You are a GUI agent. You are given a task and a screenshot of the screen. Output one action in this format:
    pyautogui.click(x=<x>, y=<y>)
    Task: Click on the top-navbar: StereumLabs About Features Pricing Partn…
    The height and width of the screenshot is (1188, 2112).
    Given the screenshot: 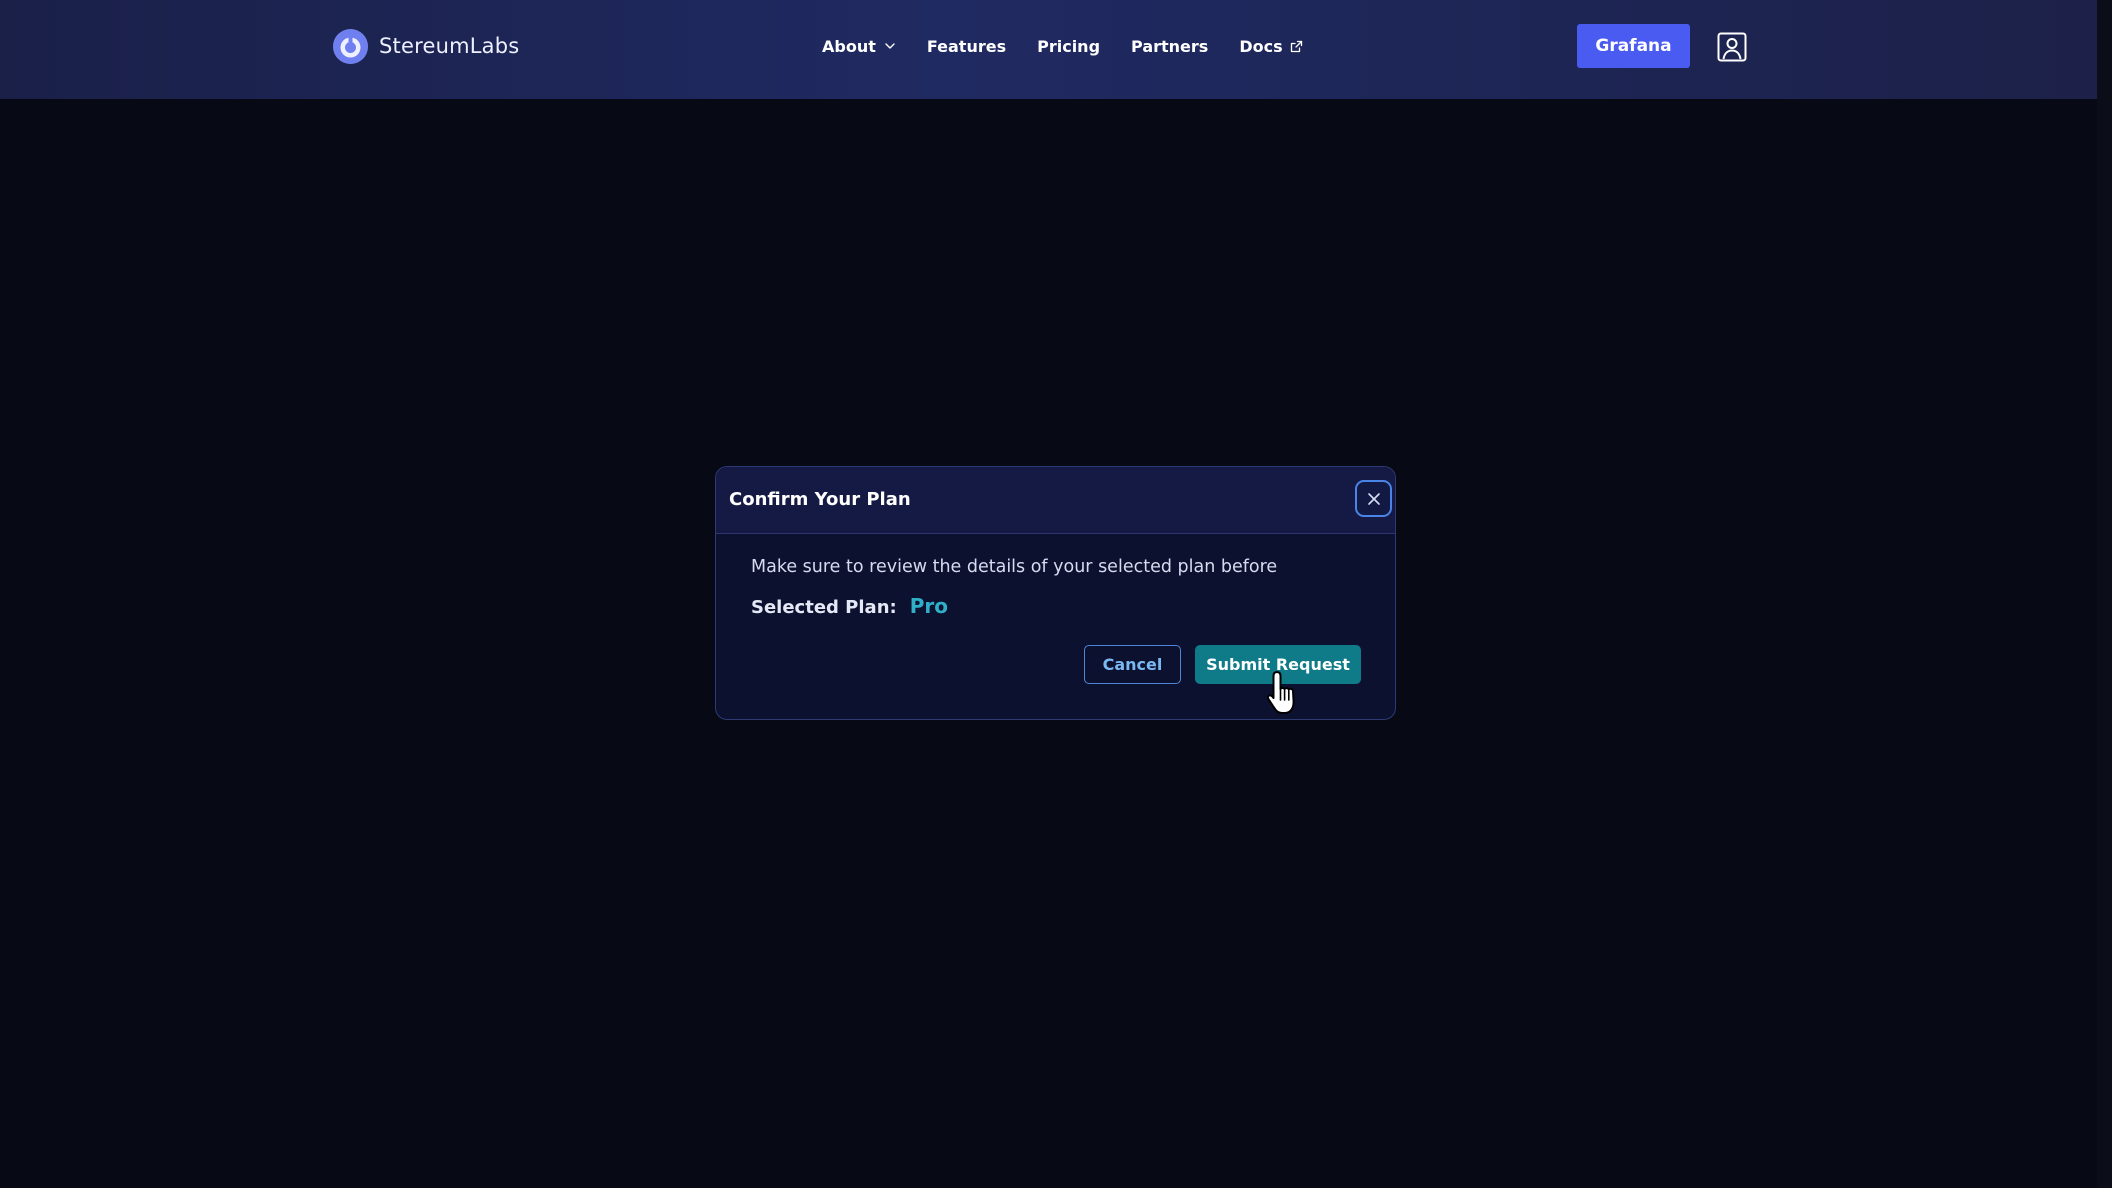 What is the action you would take?
    pyautogui.click(x=1048, y=49)
    